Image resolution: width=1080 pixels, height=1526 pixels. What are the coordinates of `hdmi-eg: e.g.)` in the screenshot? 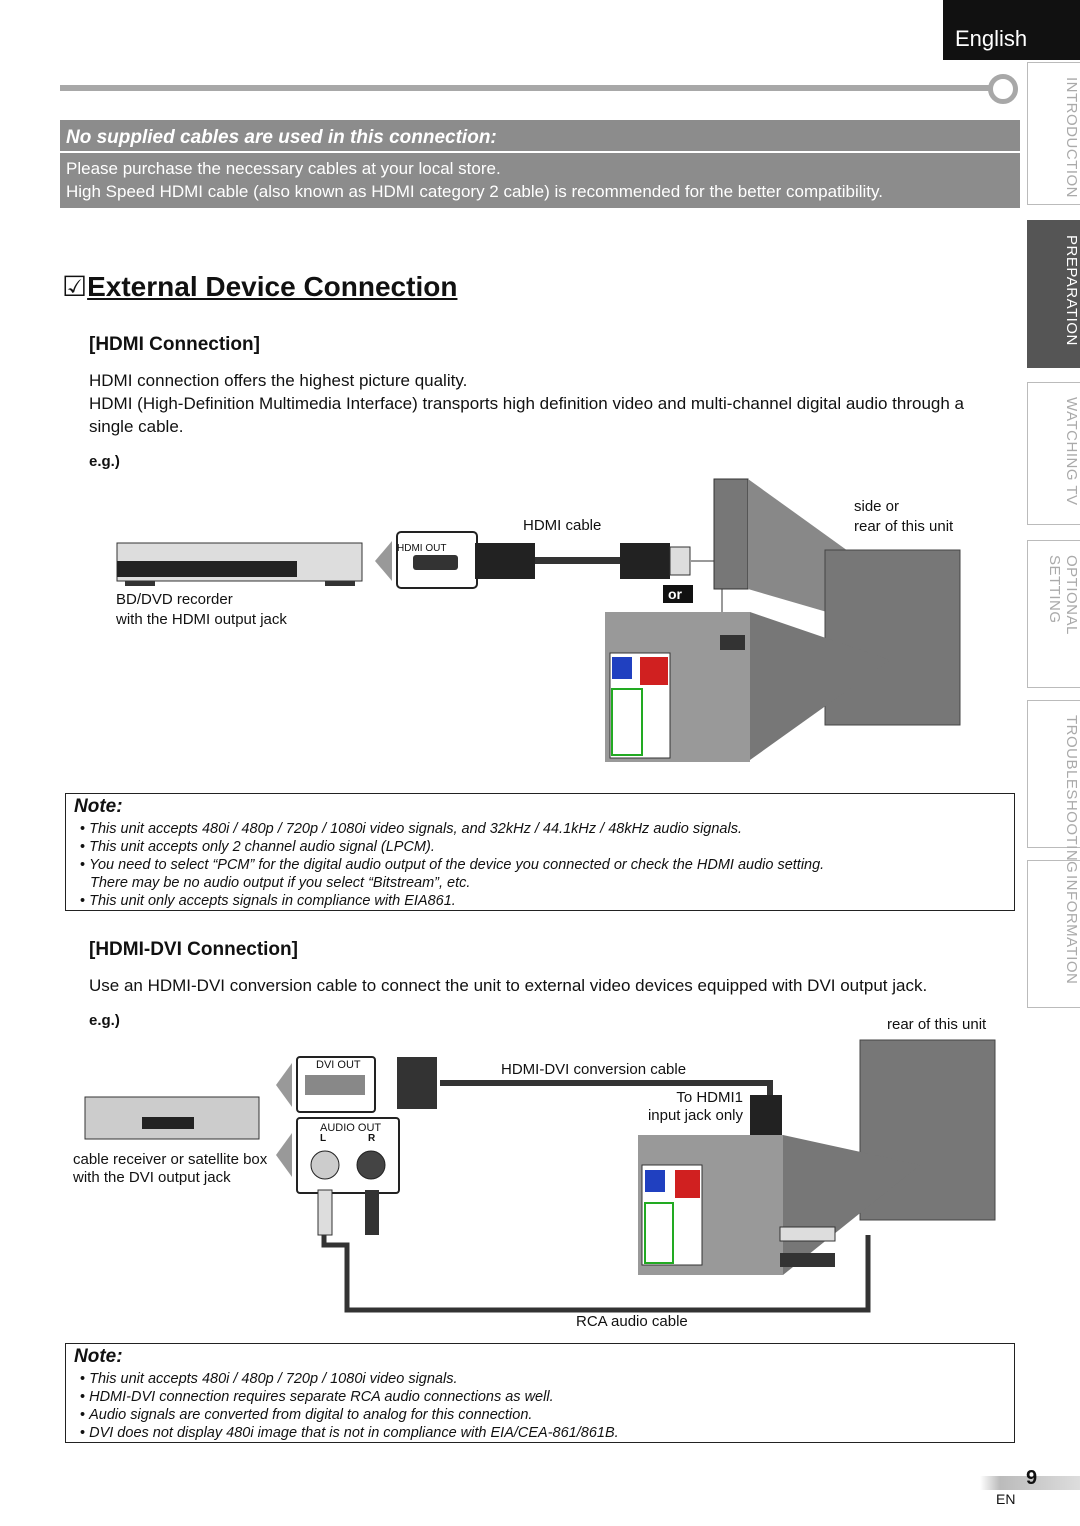 It's located at (104, 461).